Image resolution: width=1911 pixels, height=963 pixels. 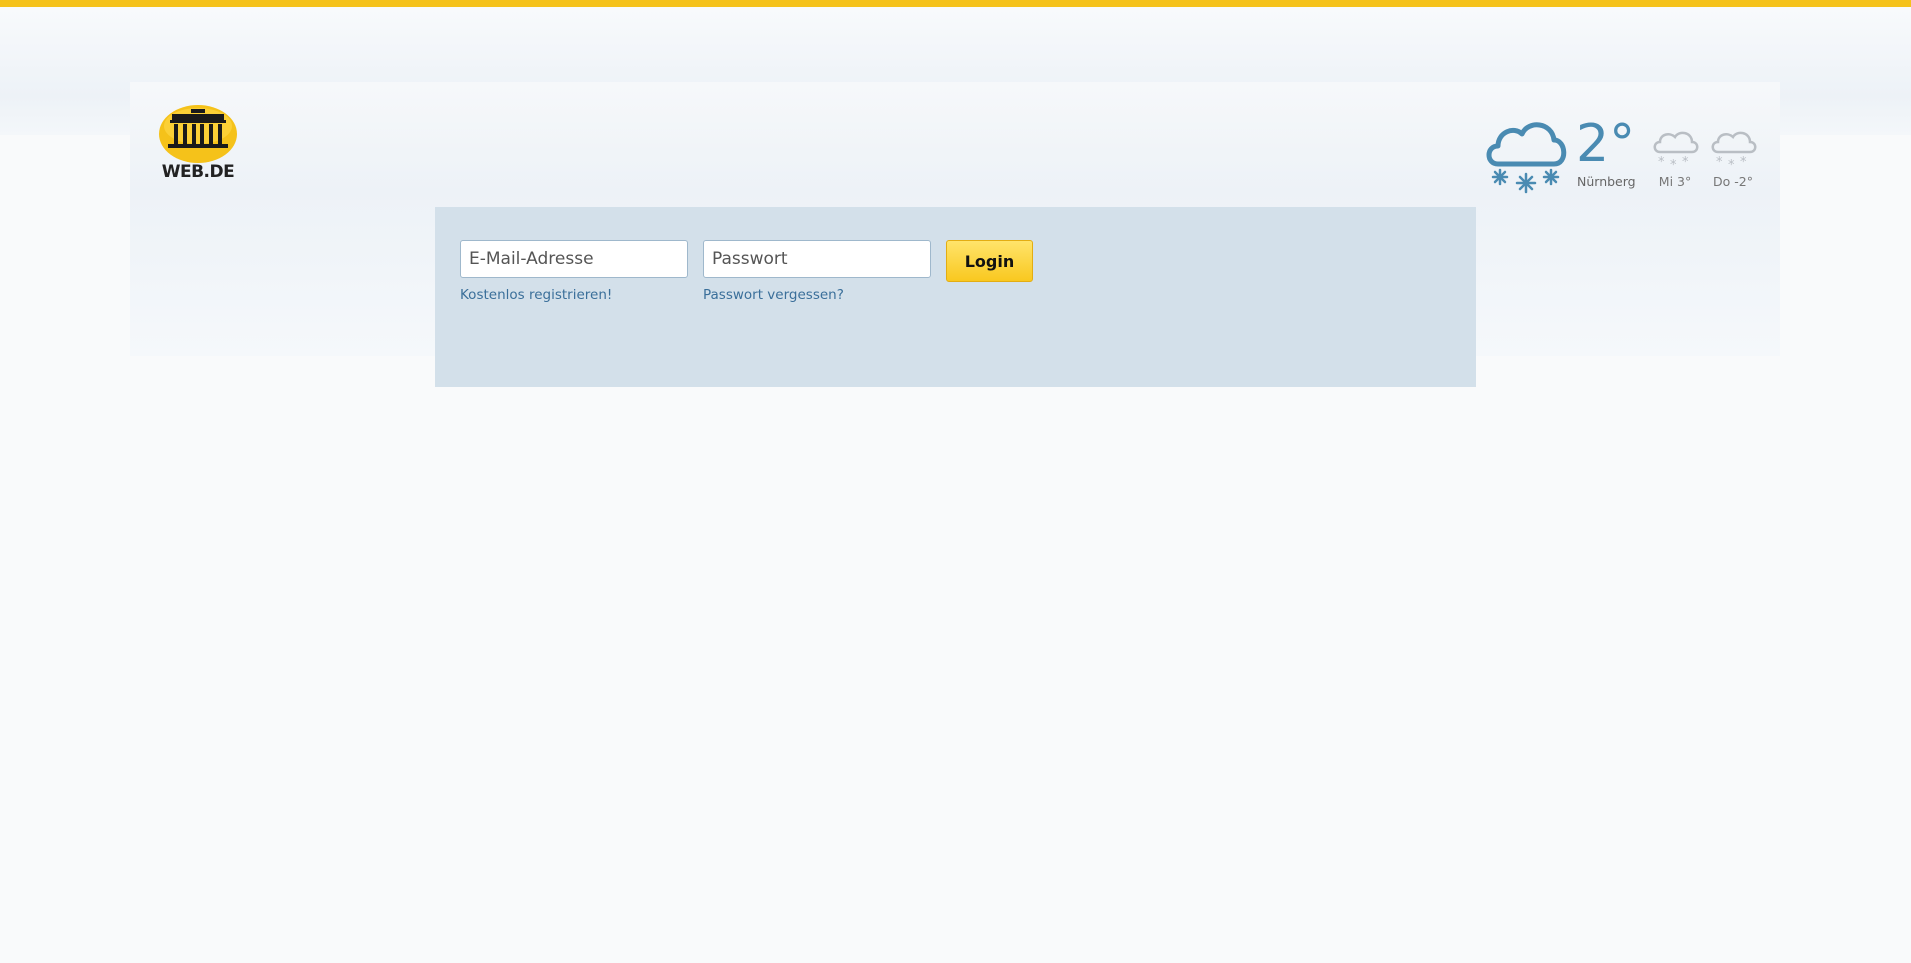 What do you see at coordinates (955, 3) in the screenshot?
I see `top-accent-bar` at bounding box center [955, 3].